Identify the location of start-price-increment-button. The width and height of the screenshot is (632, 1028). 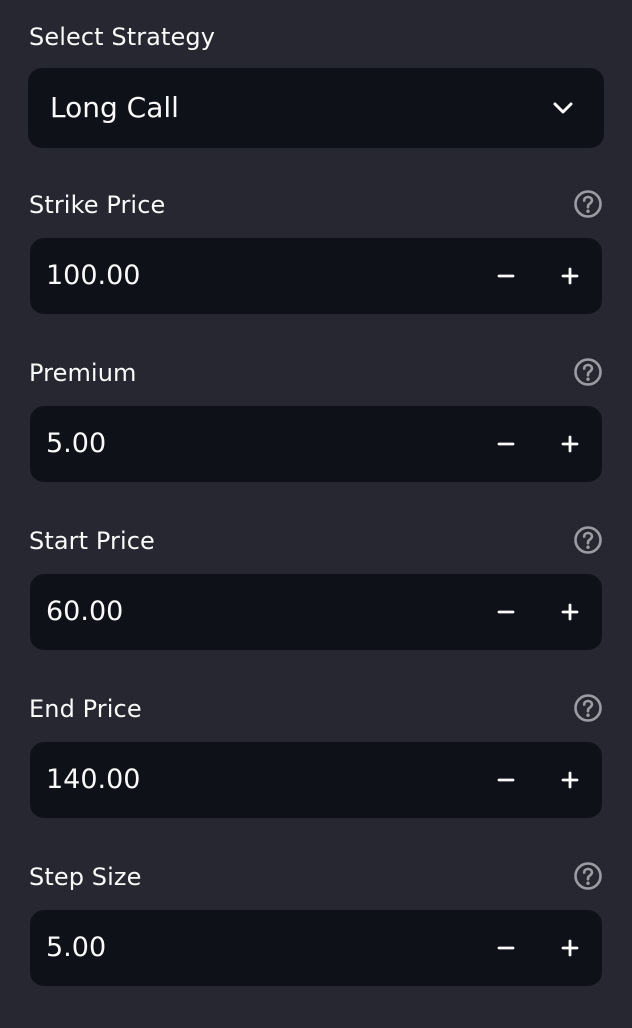
(570, 612).